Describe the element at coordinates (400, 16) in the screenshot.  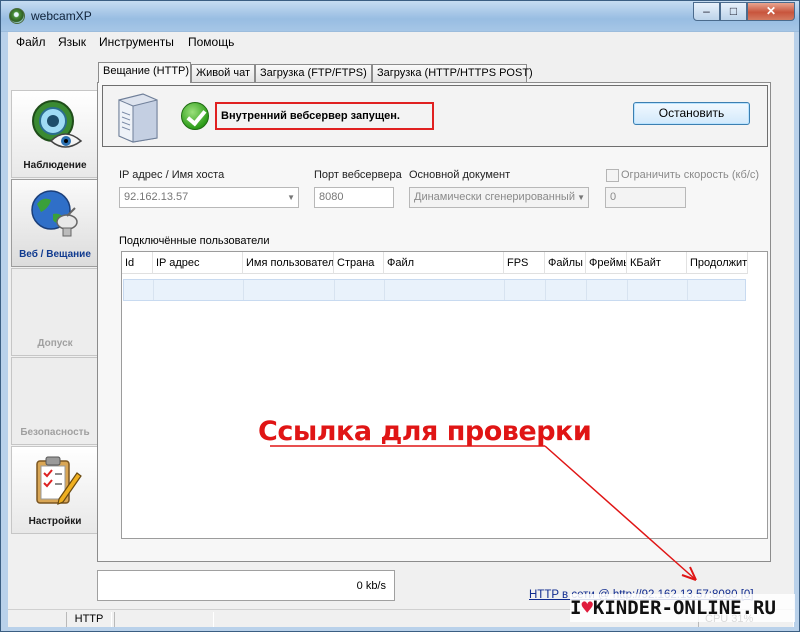
I see `title-bar: webcamXP ‒ □ ✕` at that location.